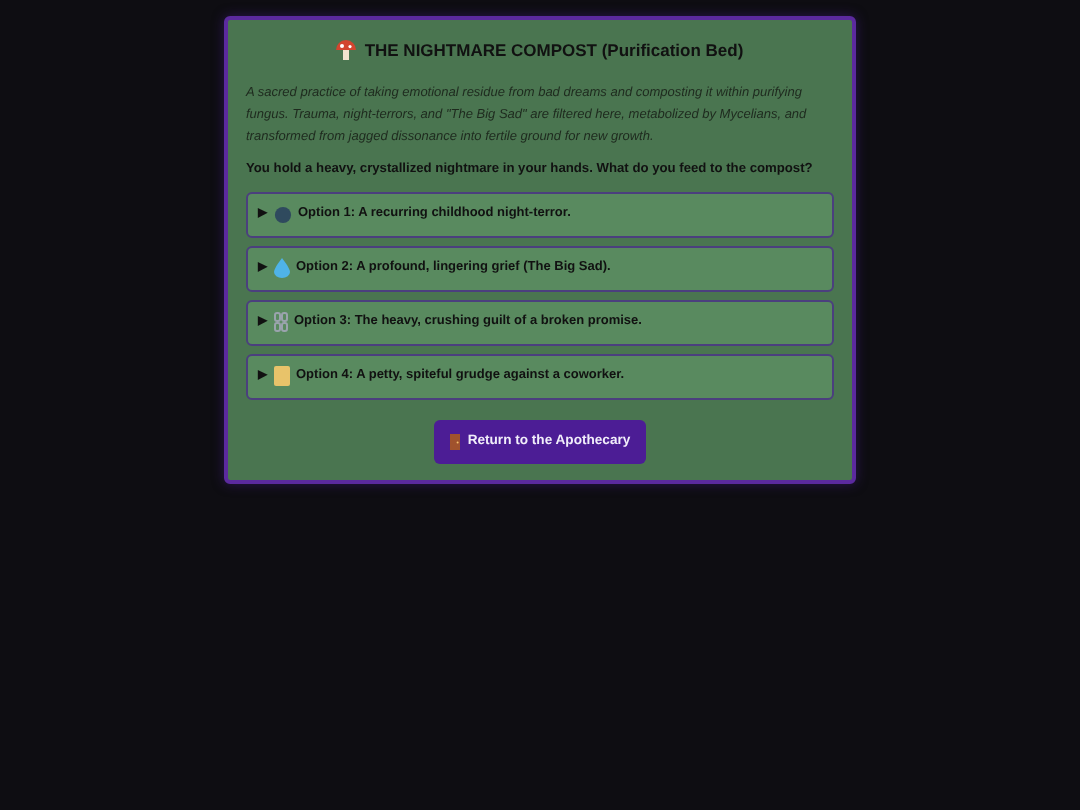 This screenshot has height=810, width=1080. Describe the element at coordinates (454, 441) in the screenshot. I see `door-icon` at that location.